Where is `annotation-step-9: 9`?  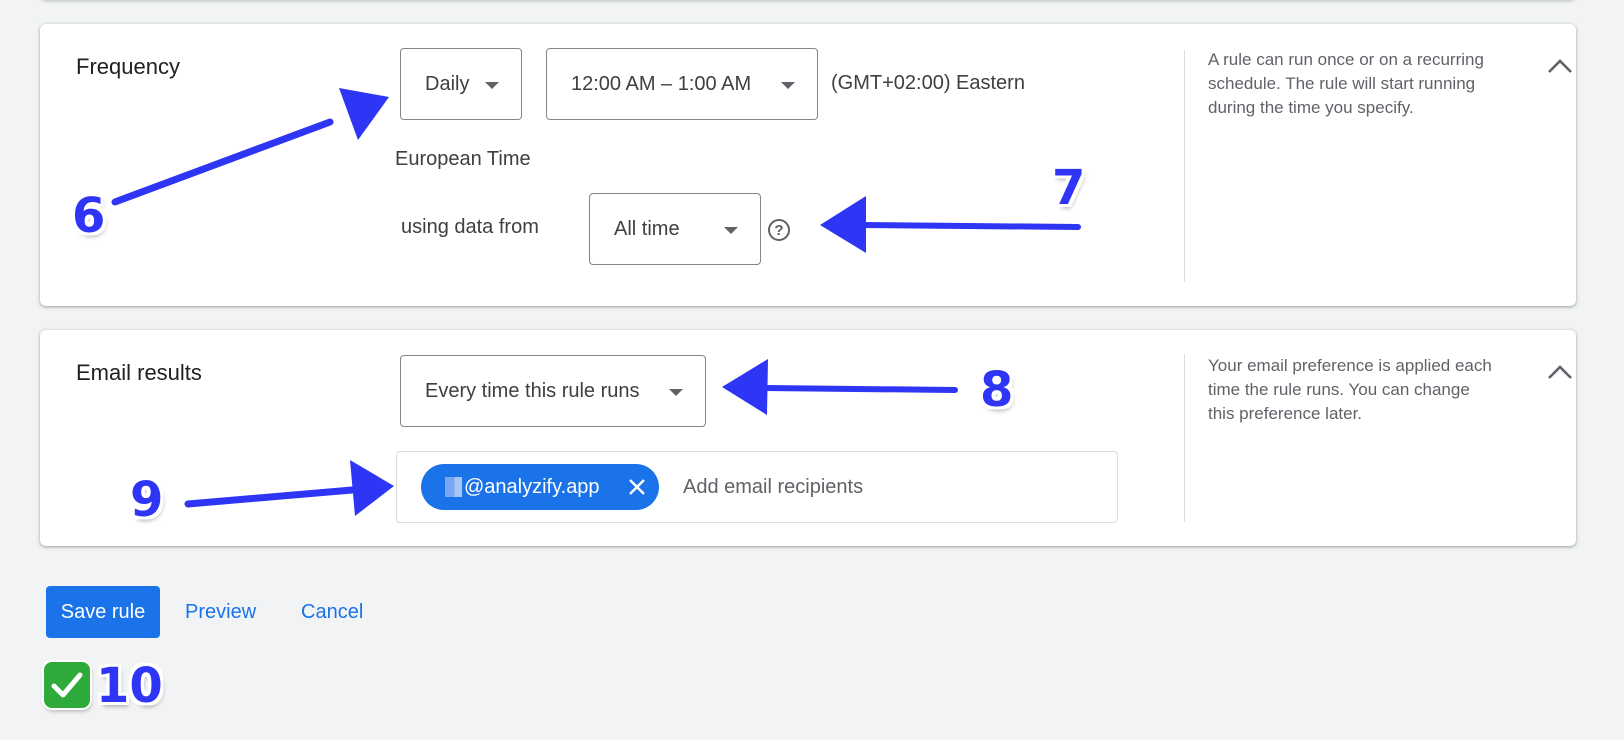 annotation-step-9: 9 is located at coordinates (147, 500).